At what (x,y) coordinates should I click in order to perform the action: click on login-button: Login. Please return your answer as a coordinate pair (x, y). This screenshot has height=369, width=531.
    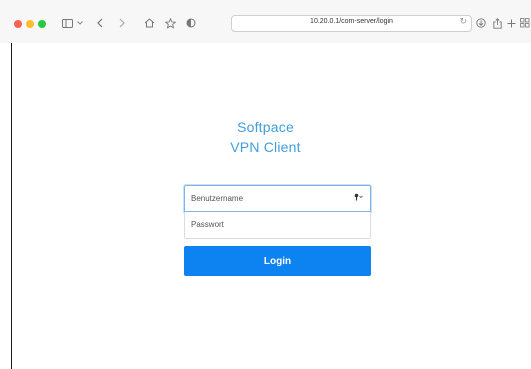
    Looking at the image, I should click on (277, 261).